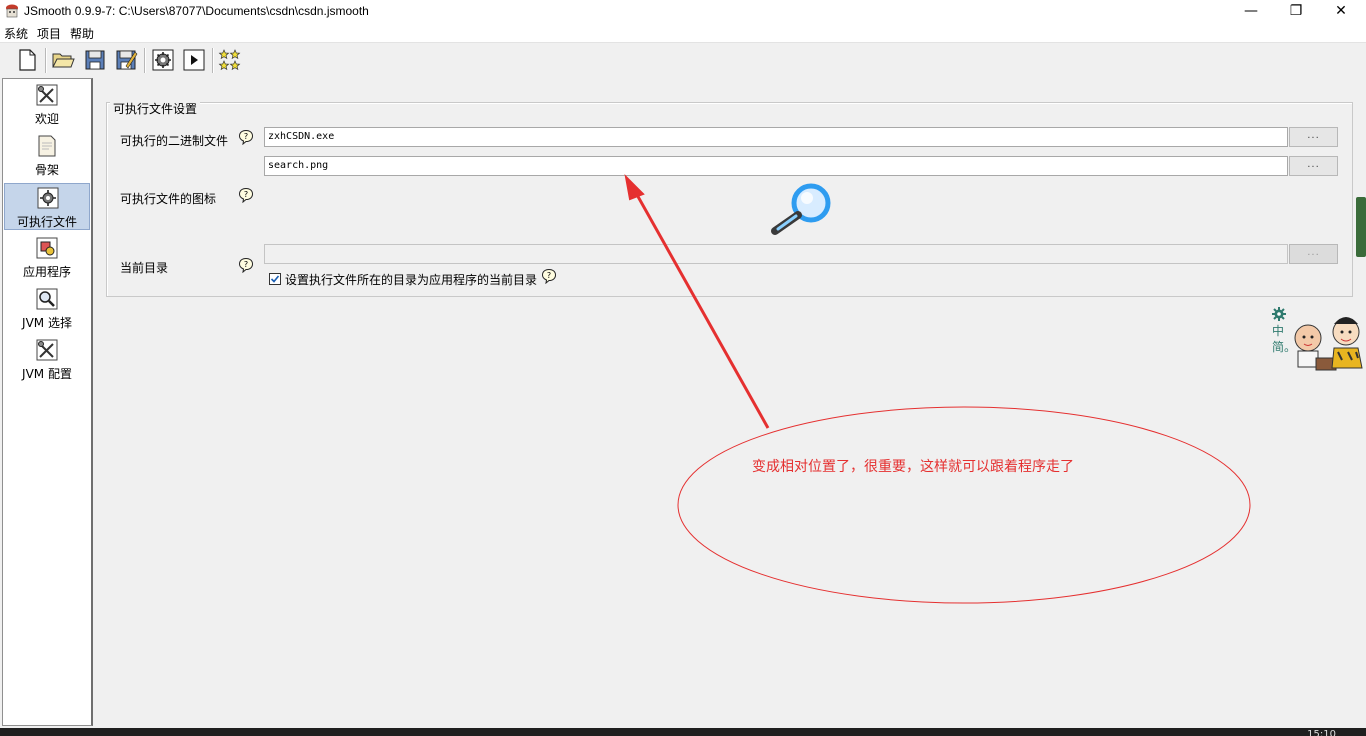 This screenshot has width=1366, height=736. Describe the element at coordinates (1296, 11) in the screenshot. I see `maximize-button: ❐` at that location.